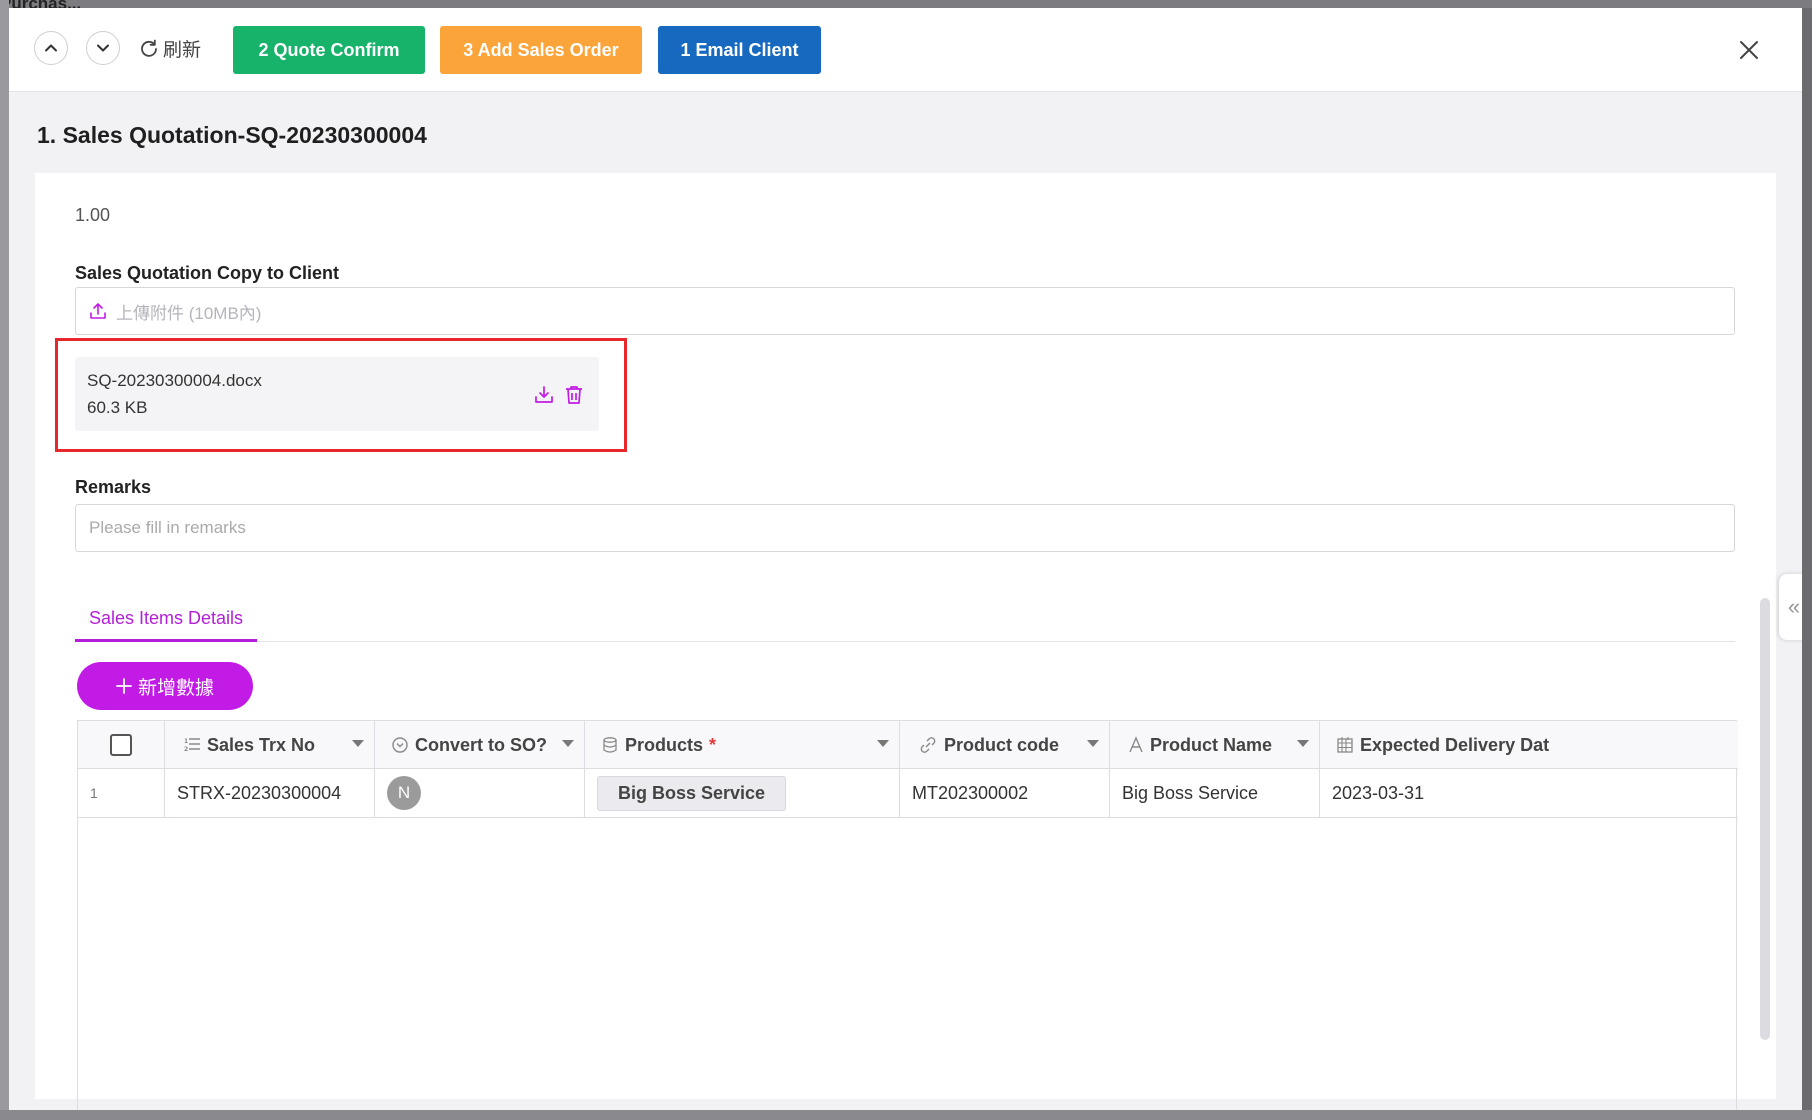 The width and height of the screenshot is (1812, 1120). Describe the element at coordinates (207, 273) in the screenshot. I see `copy-to-client-label: Sales Quotation Copy to Client` at that location.